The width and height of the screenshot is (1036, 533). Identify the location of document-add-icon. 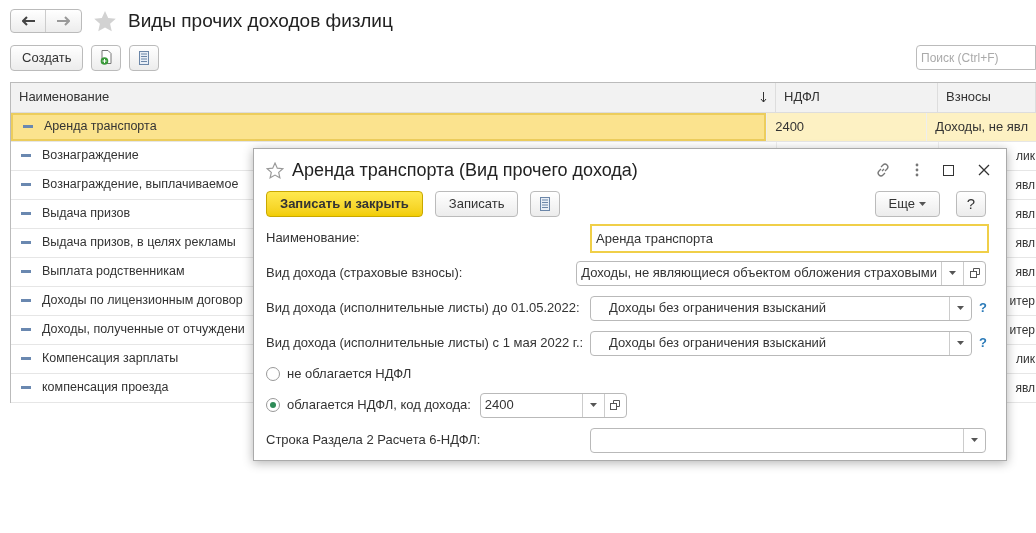
(106, 57).